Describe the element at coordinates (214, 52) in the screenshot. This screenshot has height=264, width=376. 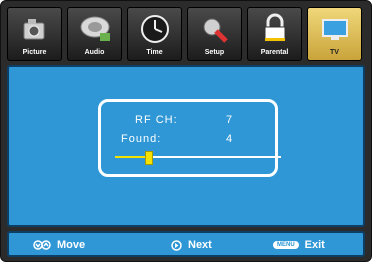
I see `tab-label: Setup` at that location.